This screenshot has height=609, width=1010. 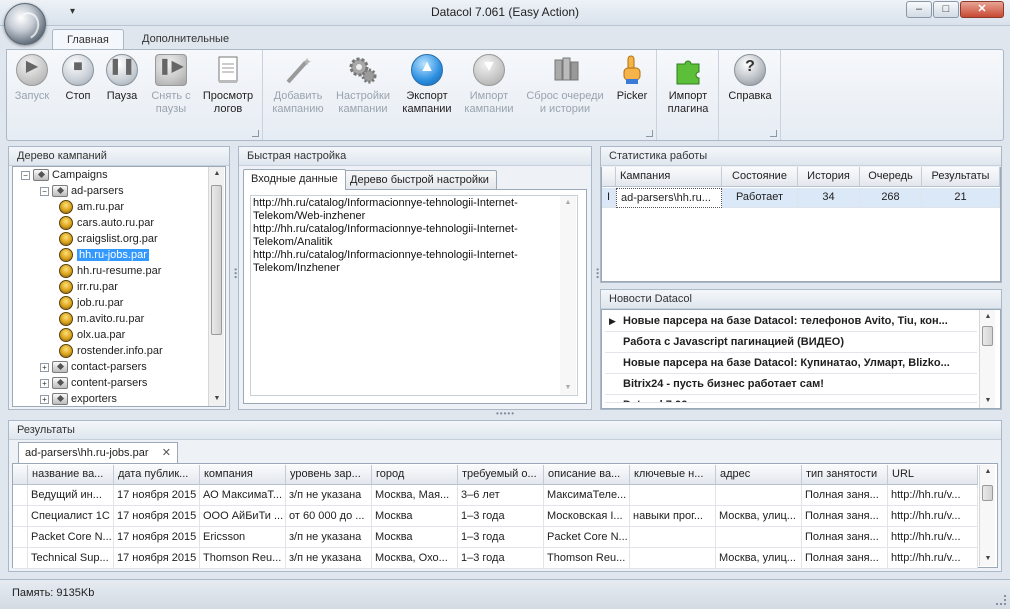 I want to click on scroll-up-icon: ▲, so click(x=568, y=203).